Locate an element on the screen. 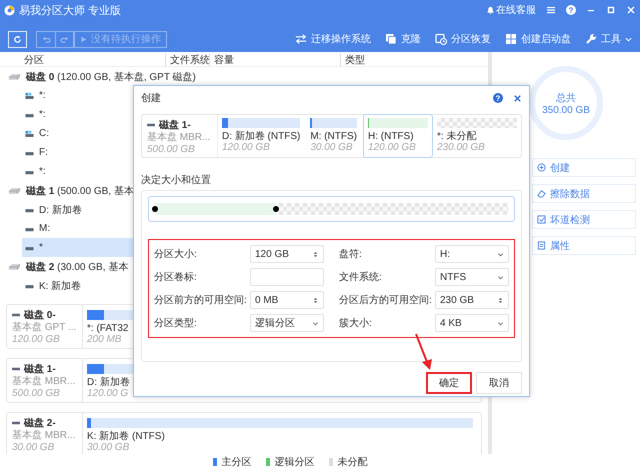 The width and height of the screenshot is (640, 470). partition-label: K: 新加卷 (NTFS) is located at coordinates (126, 436).